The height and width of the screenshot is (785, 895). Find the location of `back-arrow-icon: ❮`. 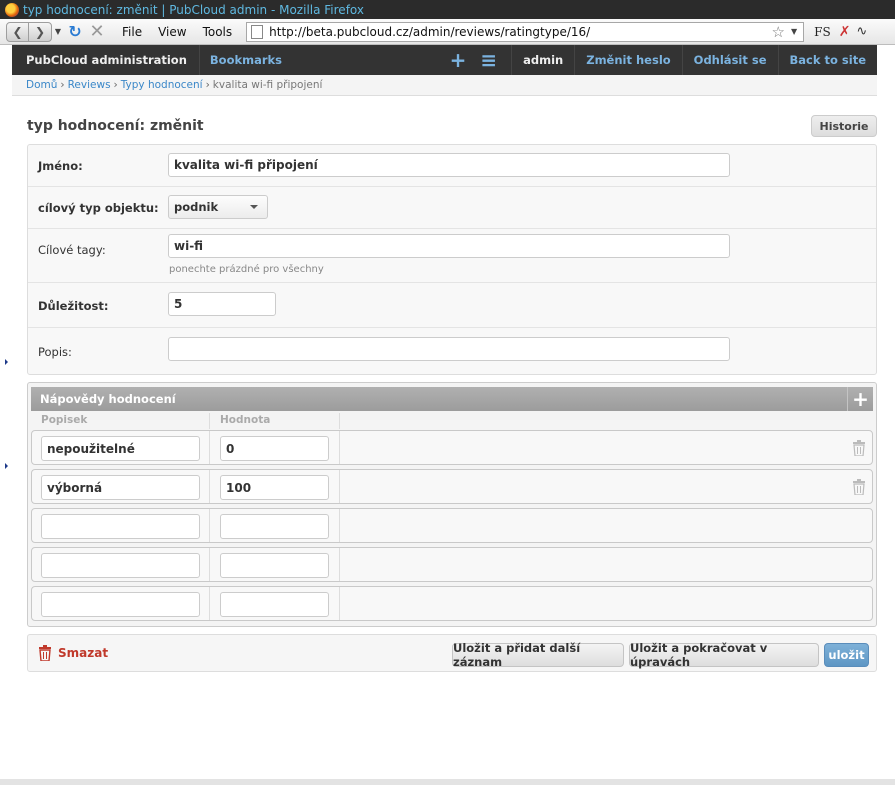

back-arrow-icon: ❮ is located at coordinates (18, 31).